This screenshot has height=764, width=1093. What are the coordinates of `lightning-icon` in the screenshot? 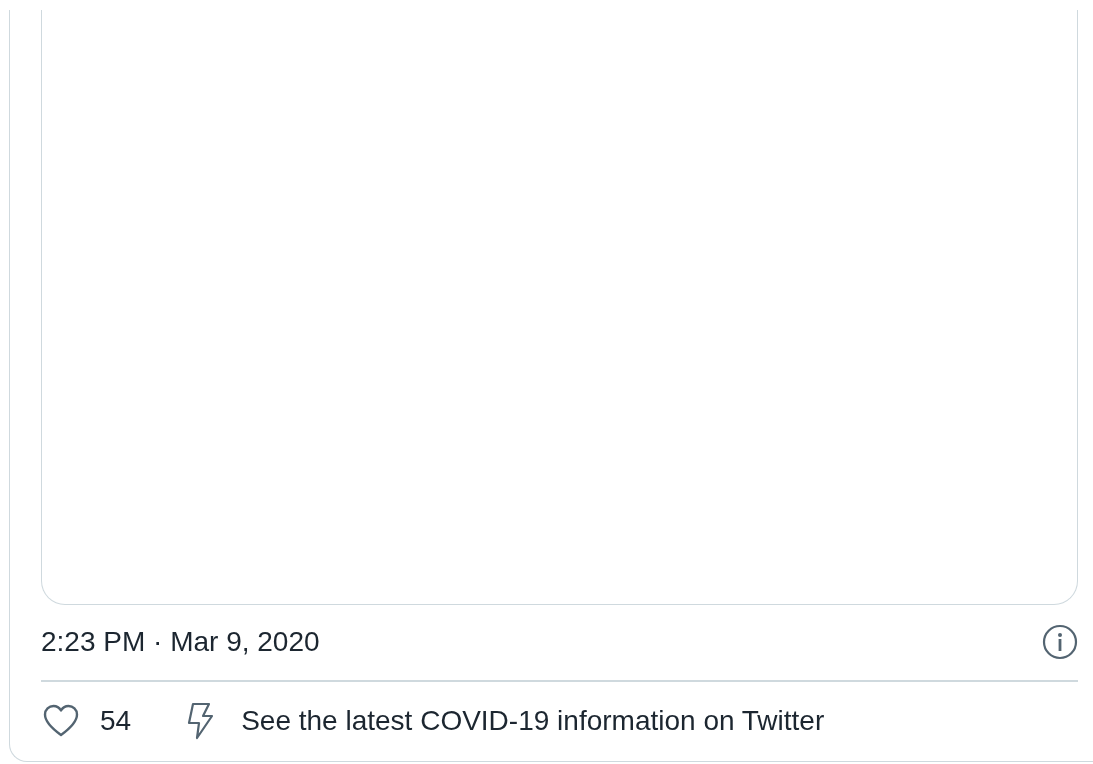 It's located at (200, 721).